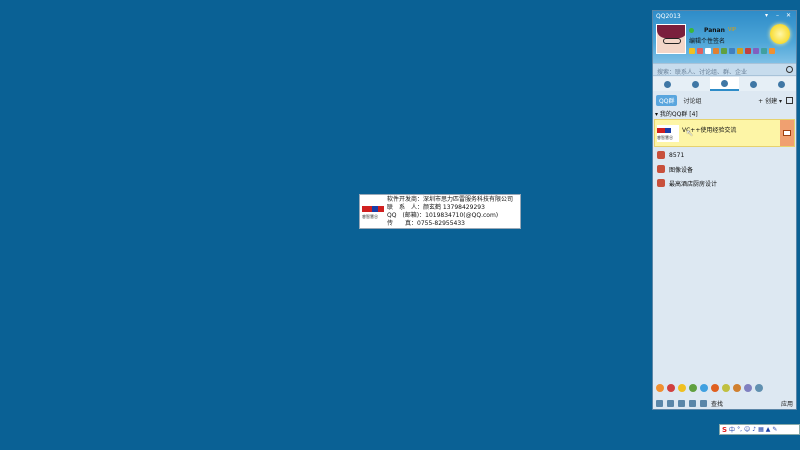 This screenshot has width=800, height=450. What do you see at coordinates (714, 30) in the screenshot?
I see `nickname: Panan` at bounding box center [714, 30].